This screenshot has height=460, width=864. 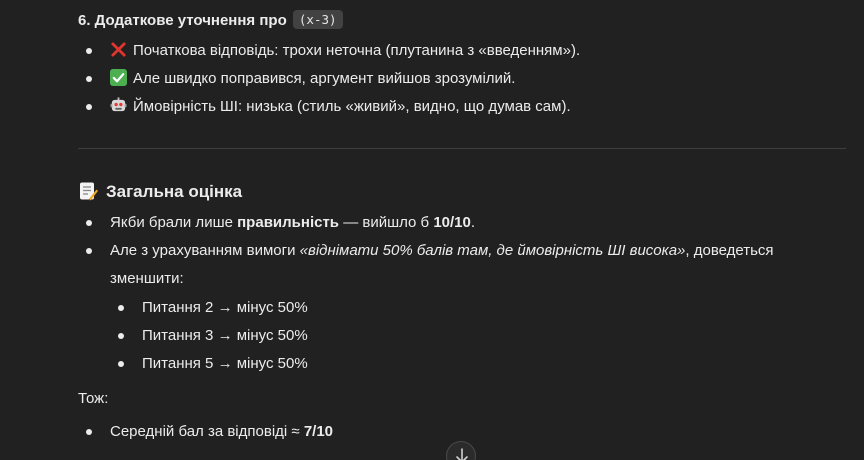 What do you see at coordinates (182, 20) in the screenshot?
I see `section-6-heading-text: 6. Додаткове уточнення про` at bounding box center [182, 20].